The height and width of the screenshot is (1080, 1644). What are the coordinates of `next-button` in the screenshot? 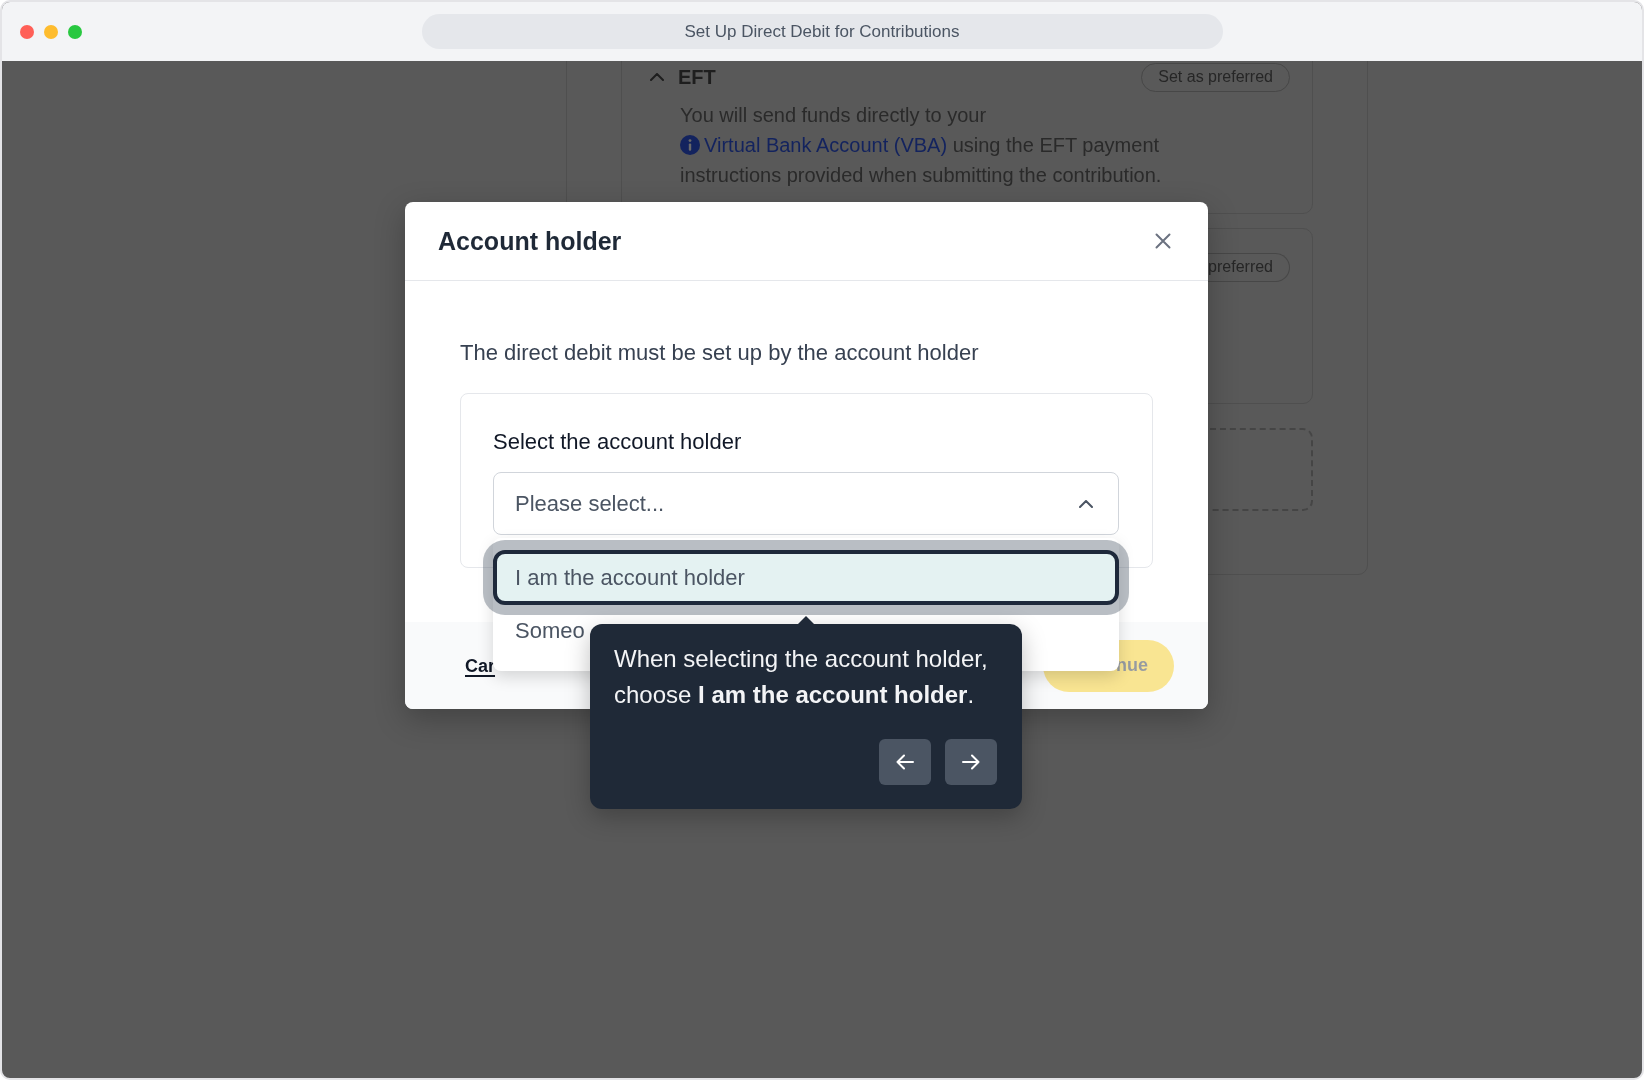 It's located at (971, 762).